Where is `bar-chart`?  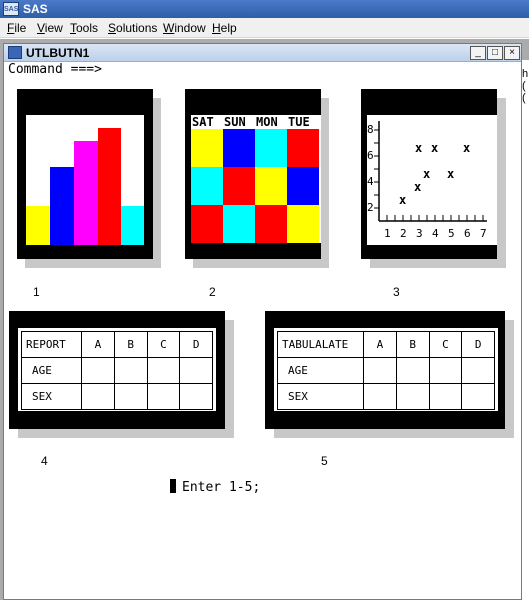
bar-chart is located at coordinates (85, 180).